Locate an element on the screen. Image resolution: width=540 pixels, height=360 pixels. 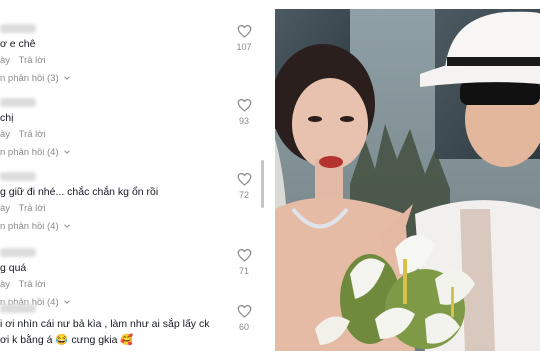
like-button: 93 is located at coordinates (244, 112).